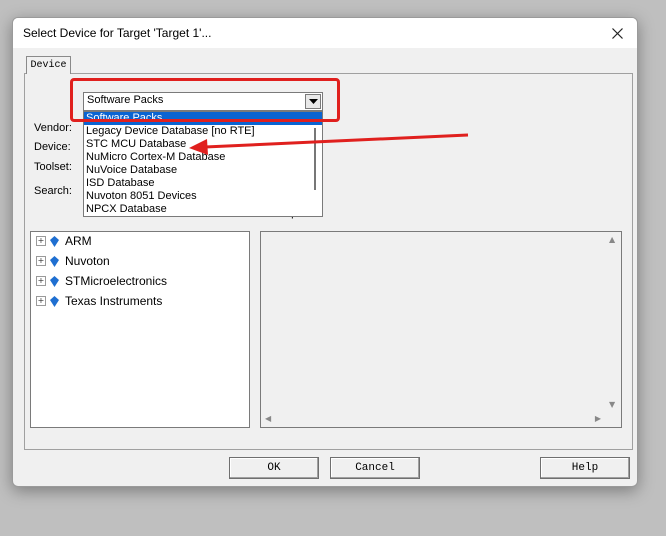 The height and width of the screenshot is (536, 666). What do you see at coordinates (329, 144) in the screenshot?
I see `annotation-arrow-icon` at bounding box center [329, 144].